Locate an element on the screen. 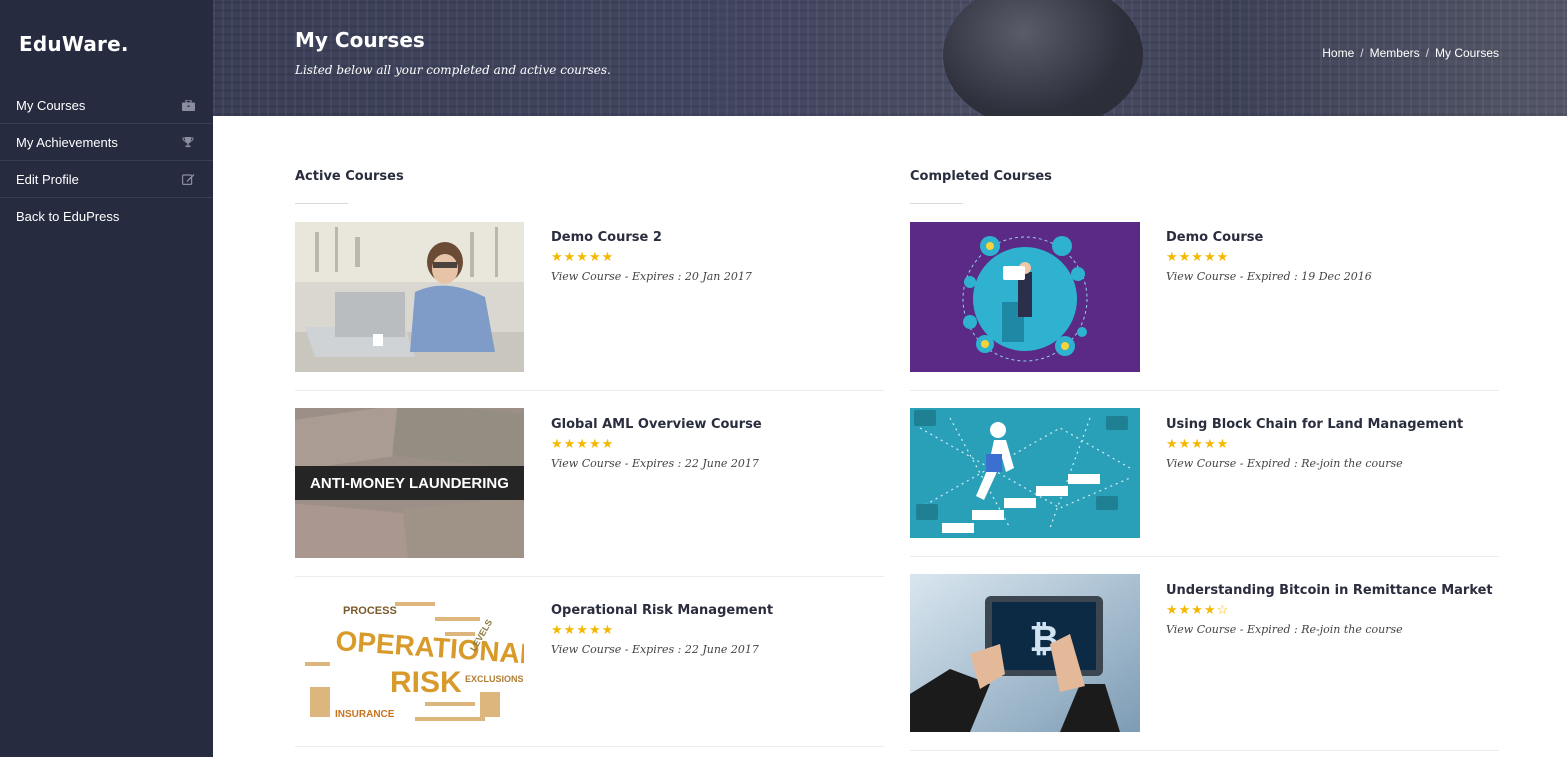 The width and height of the screenshot is (1567, 757). sidebar-item-my-courses: My Courses is located at coordinates (106, 105).